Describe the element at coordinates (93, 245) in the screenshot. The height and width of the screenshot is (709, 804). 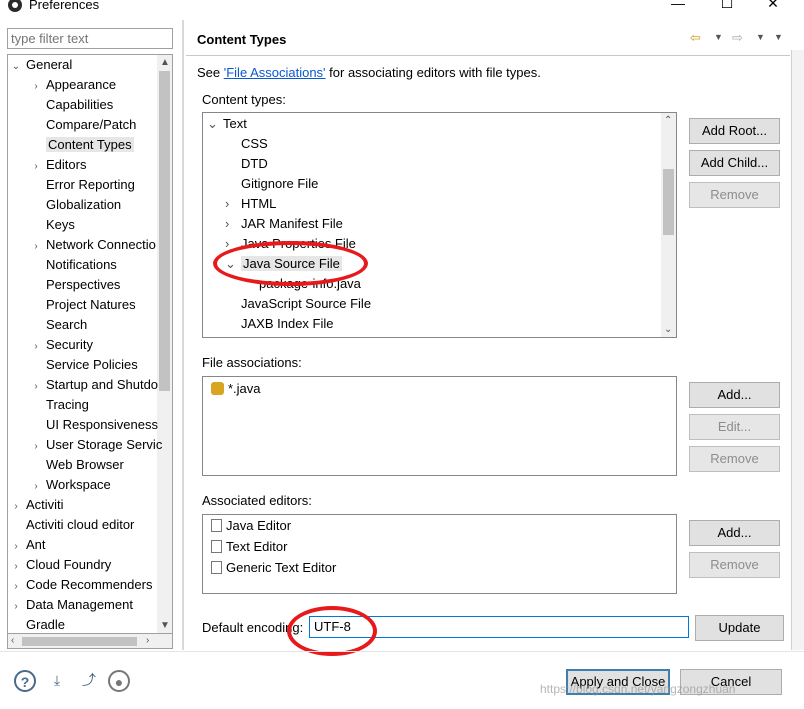
I see `tree-item: › Network Connectio` at that location.